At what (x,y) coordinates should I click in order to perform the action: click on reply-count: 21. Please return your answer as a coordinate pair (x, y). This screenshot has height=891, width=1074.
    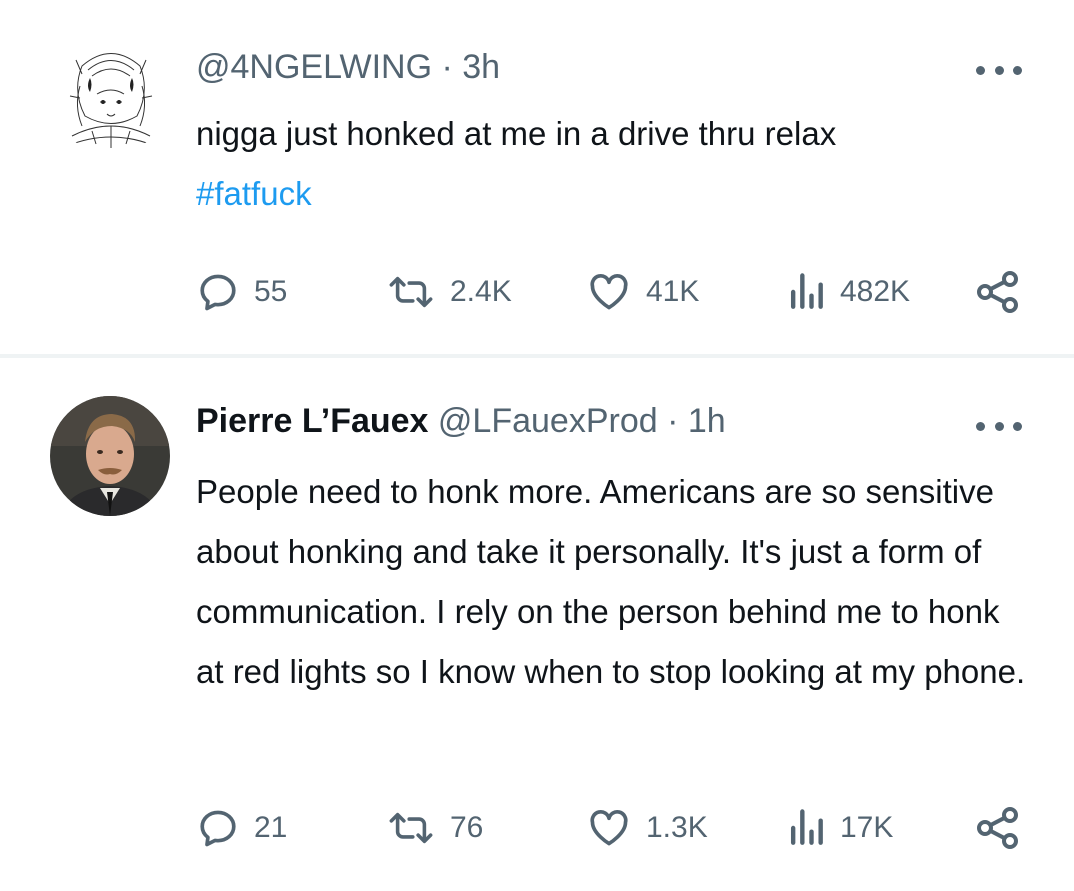
    Looking at the image, I should click on (271, 827).